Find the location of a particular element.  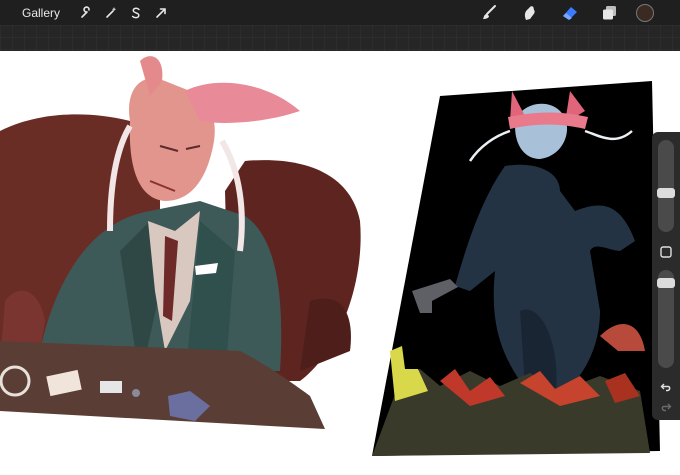

side-tools-panel is located at coordinates (666, 276).